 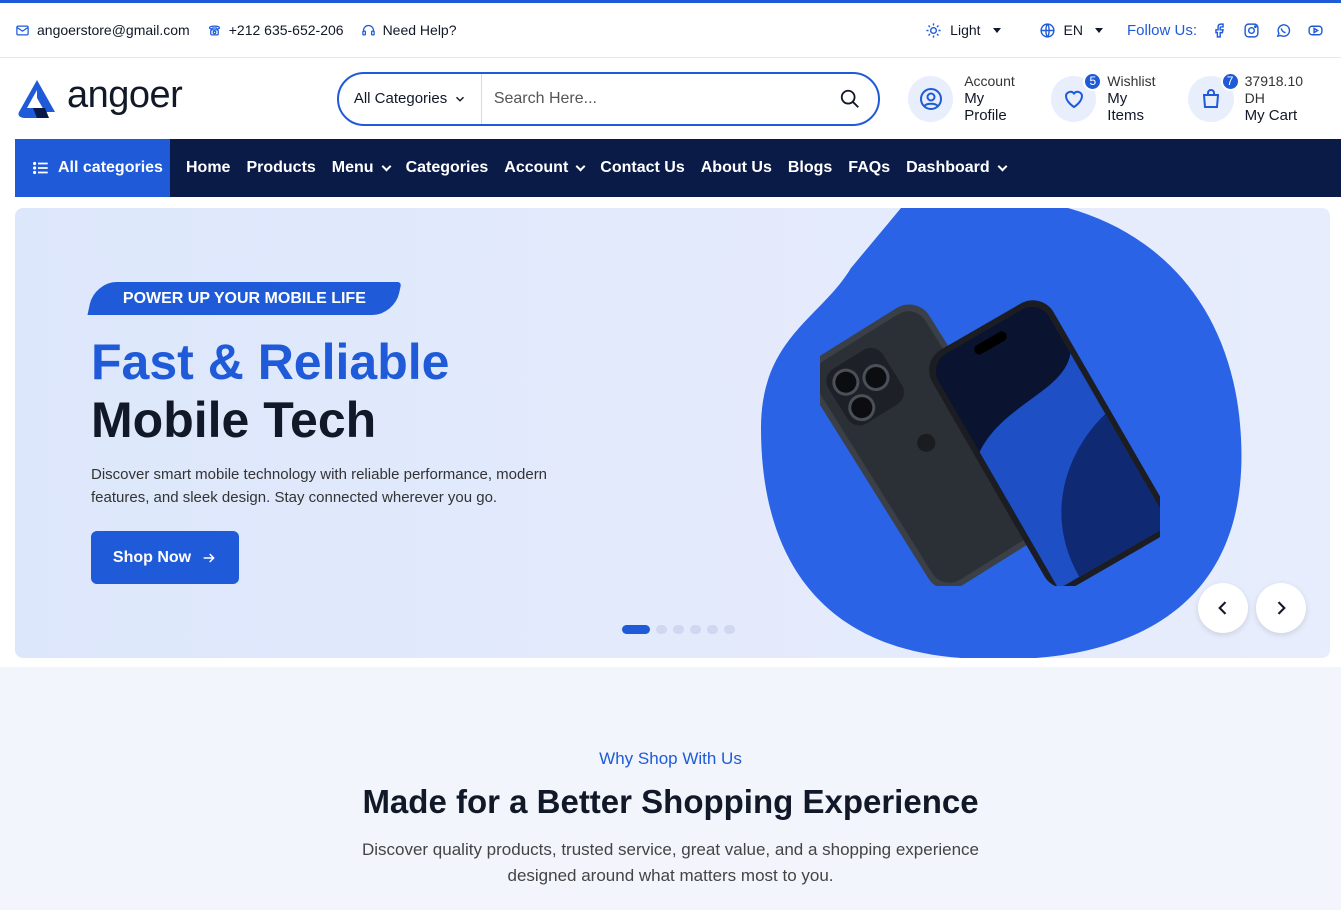 What do you see at coordinates (1230, 81) in the screenshot?
I see `cart-count-badge: 7` at bounding box center [1230, 81].